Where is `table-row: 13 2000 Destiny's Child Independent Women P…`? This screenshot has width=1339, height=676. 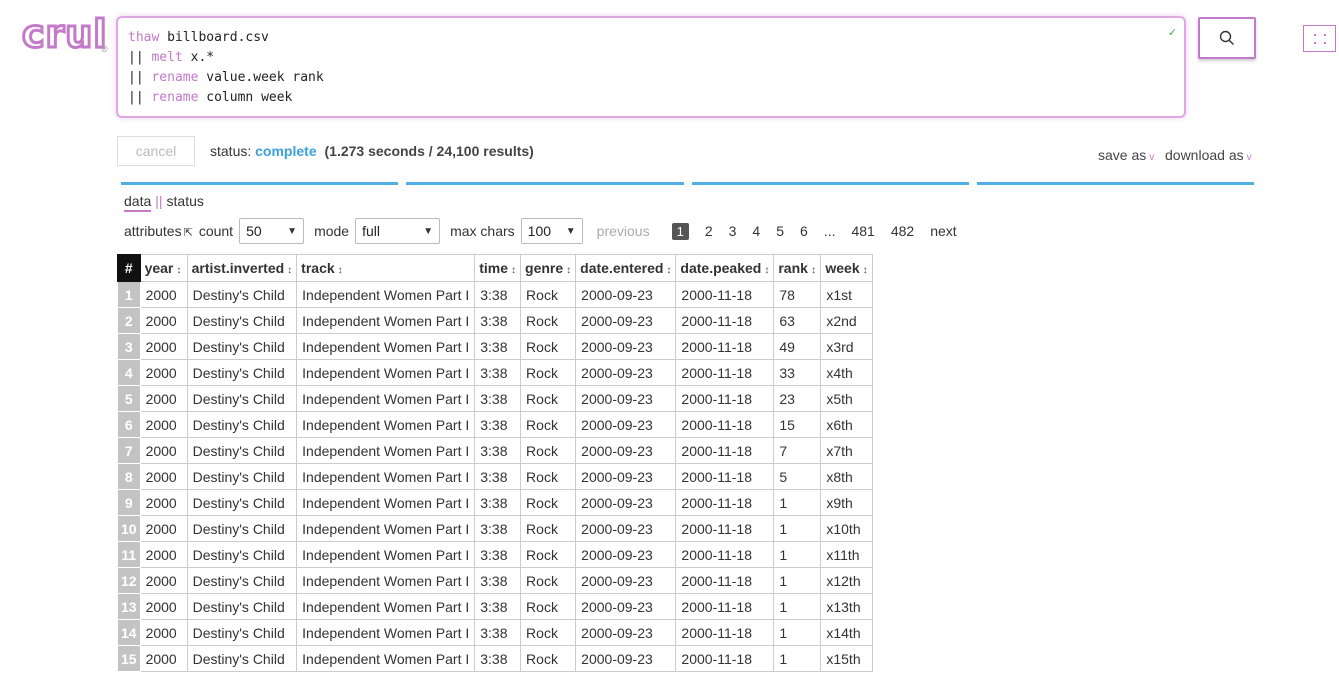 table-row: 13 2000 Destiny's Child Independent Women P… is located at coordinates (495, 606).